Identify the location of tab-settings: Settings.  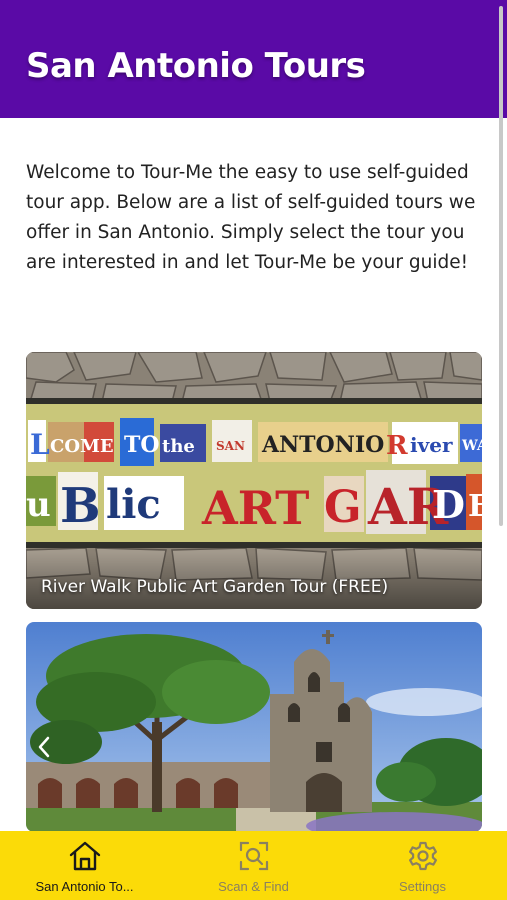
(422, 865).